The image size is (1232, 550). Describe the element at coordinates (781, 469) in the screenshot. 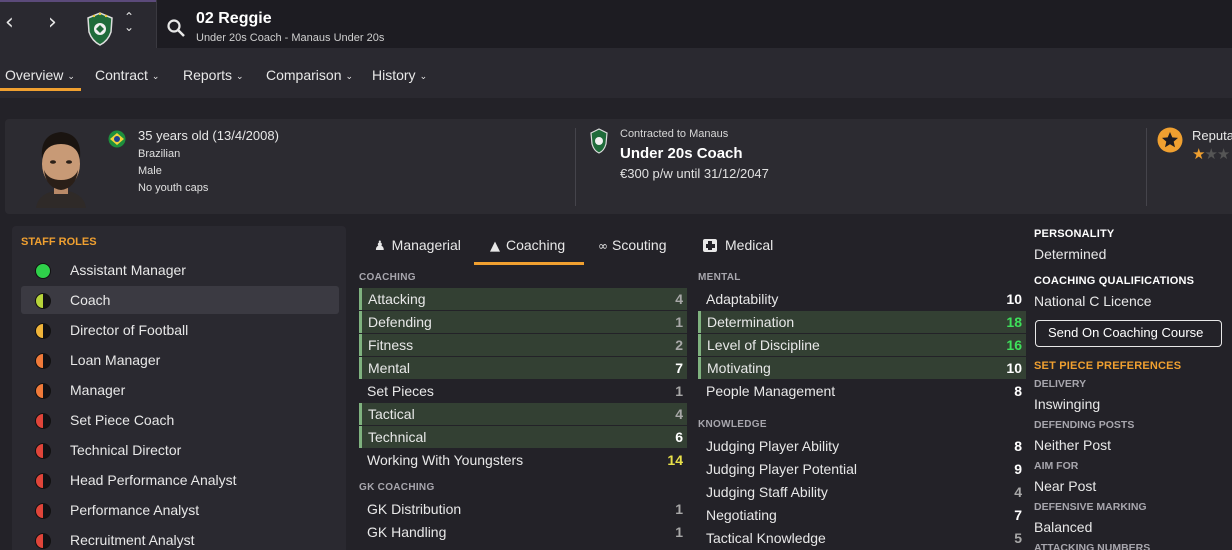

I see `attribute-name: Judging Player Potential` at that location.